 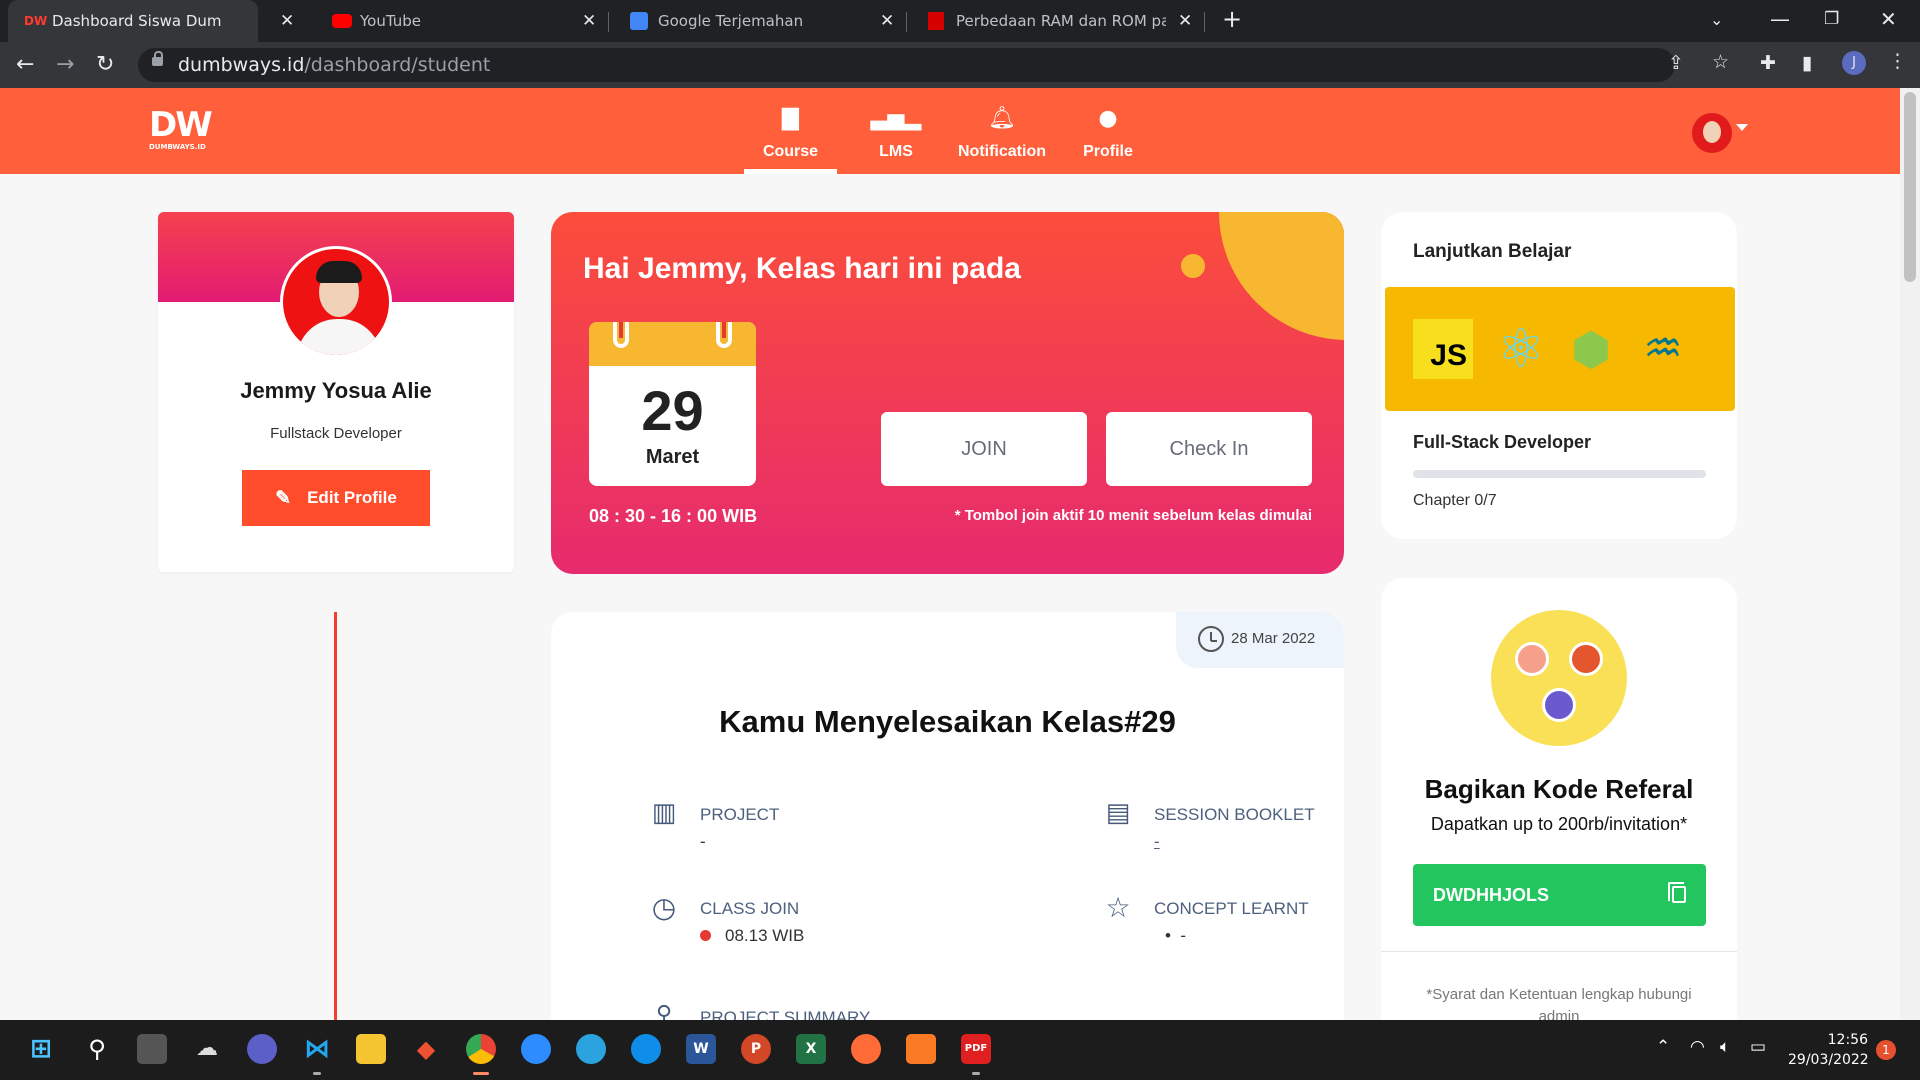 What do you see at coordinates (703, 841) in the screenshot?
I see `project-value: -` at bounding box center [703, 841].